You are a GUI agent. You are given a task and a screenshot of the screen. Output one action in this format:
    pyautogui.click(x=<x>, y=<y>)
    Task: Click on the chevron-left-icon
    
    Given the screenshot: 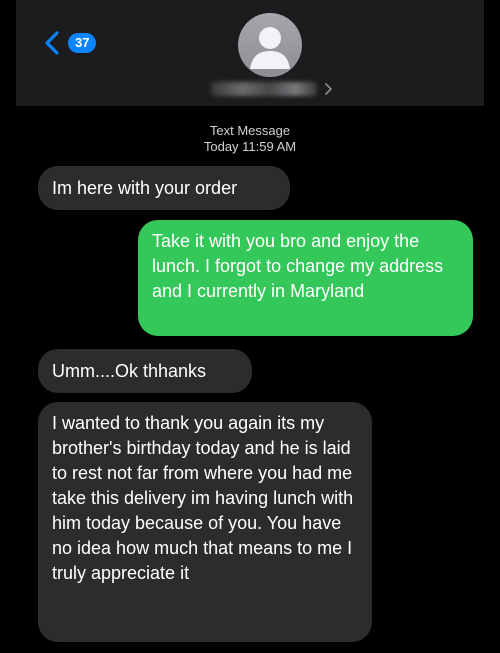 What is the action you would take?
    pyautogui.click(x=52, y=43)
    